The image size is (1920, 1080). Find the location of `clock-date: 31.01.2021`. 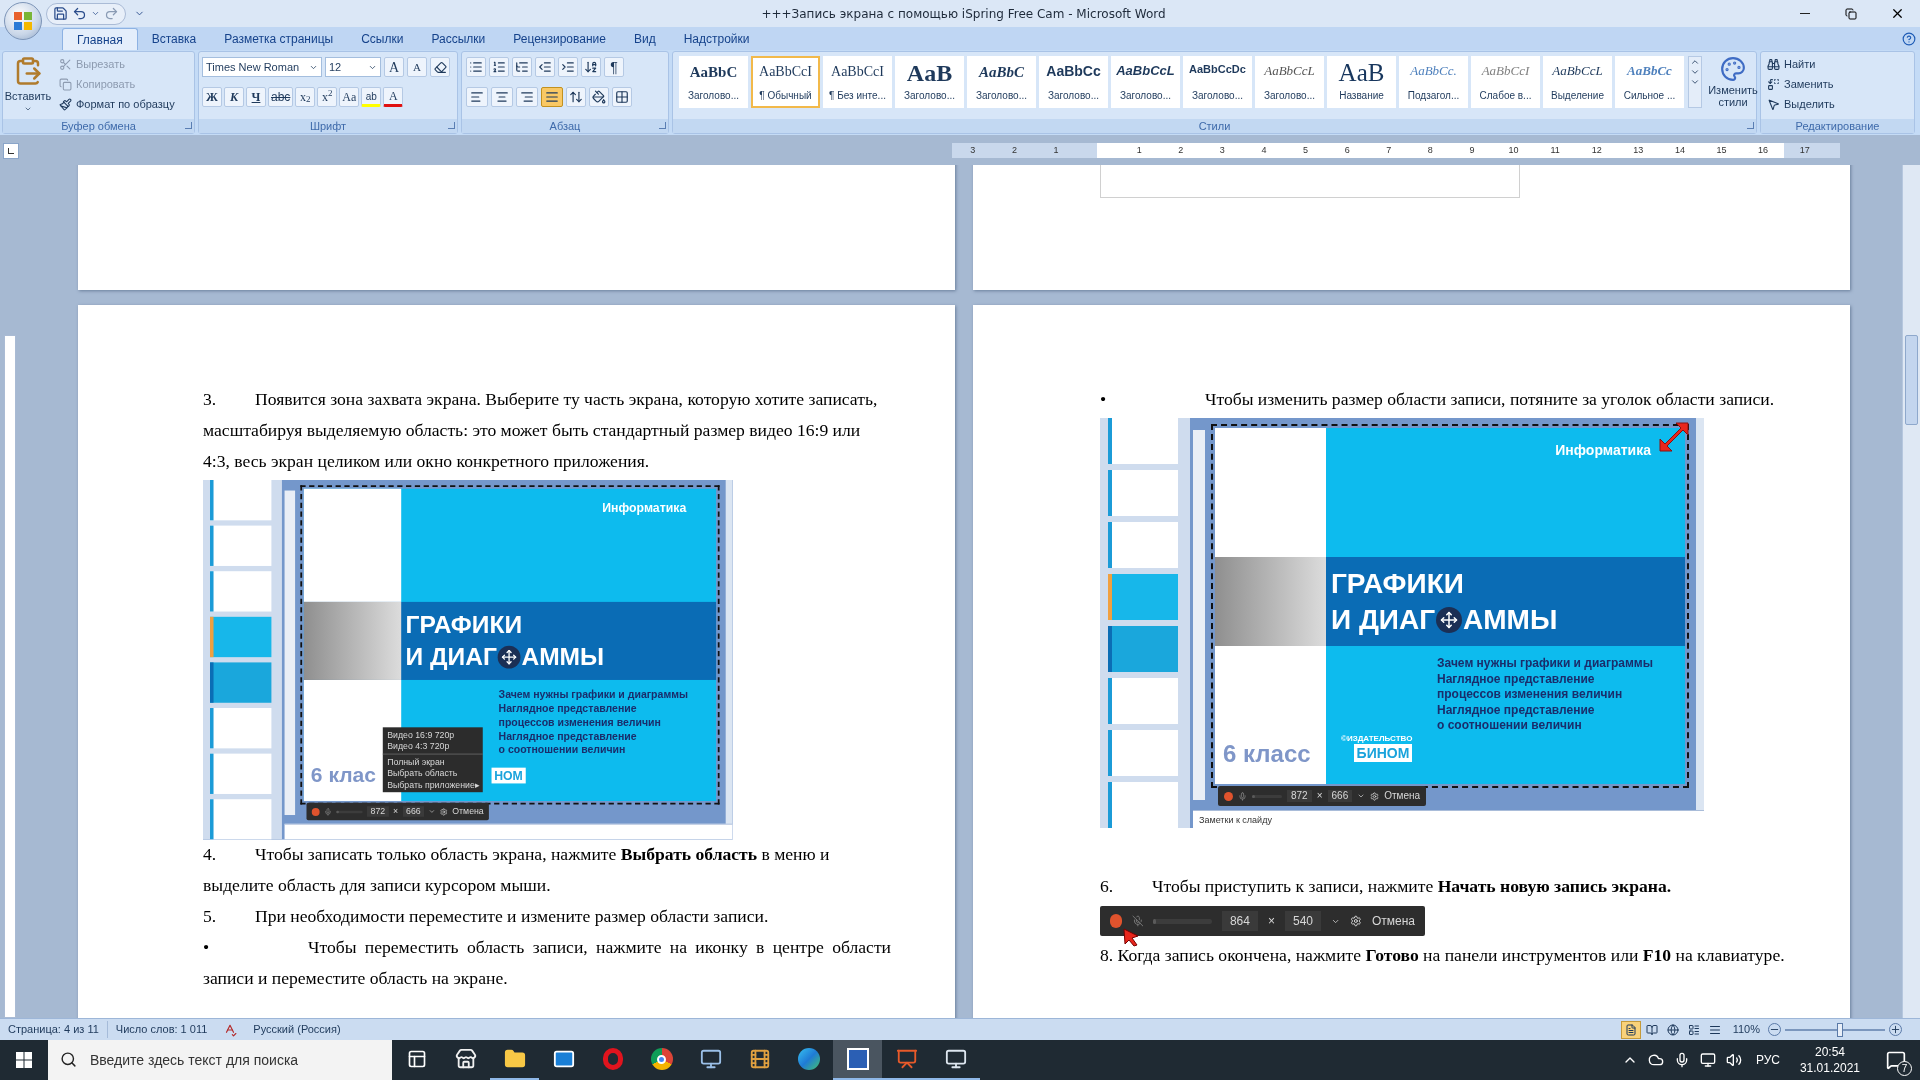

clock-date: 31.01.2021 is located at coordinates (1829, 1068).